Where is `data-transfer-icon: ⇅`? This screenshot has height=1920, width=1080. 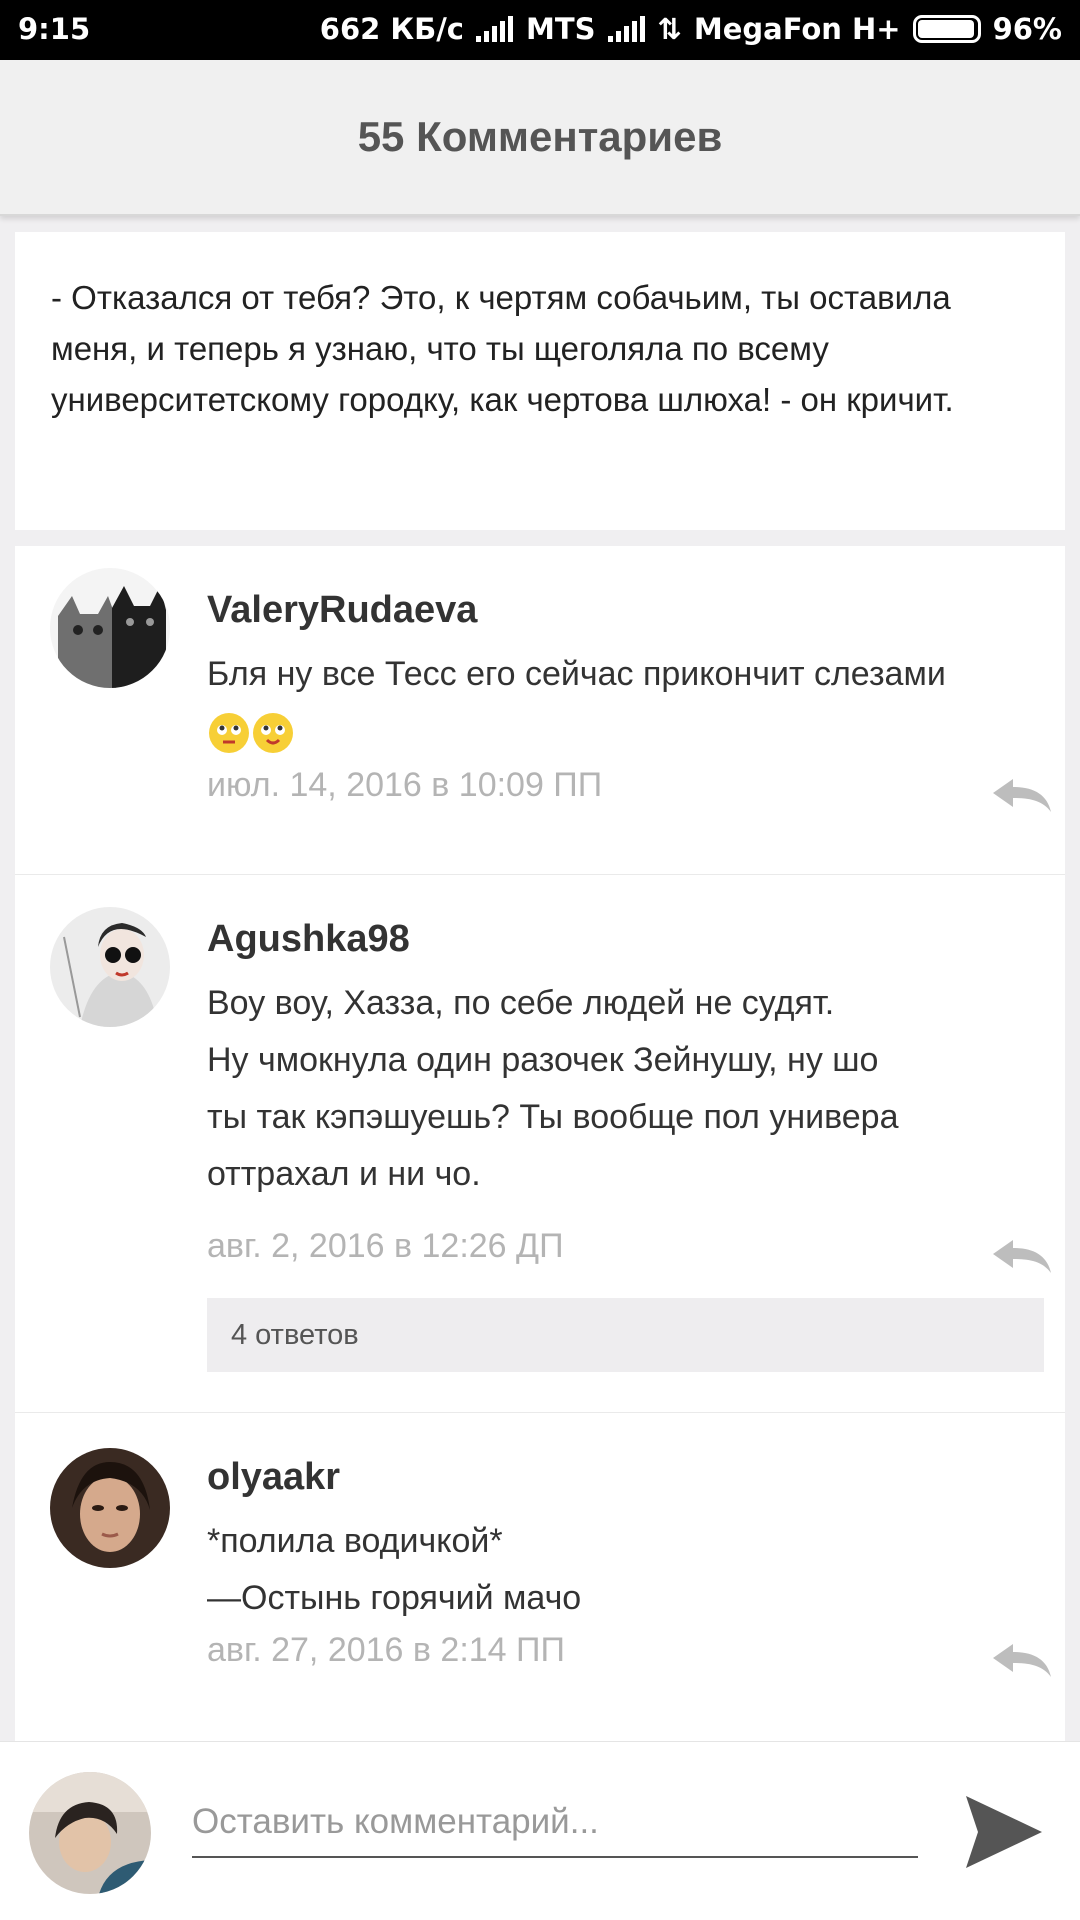 data-transfer-icon: ⇅ is located at coordinates (669, 29).